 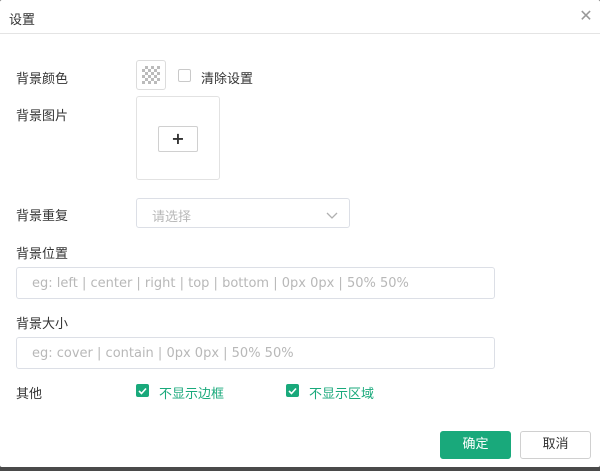 I want to click on other-label: 其他, so click(x=29, y=394).